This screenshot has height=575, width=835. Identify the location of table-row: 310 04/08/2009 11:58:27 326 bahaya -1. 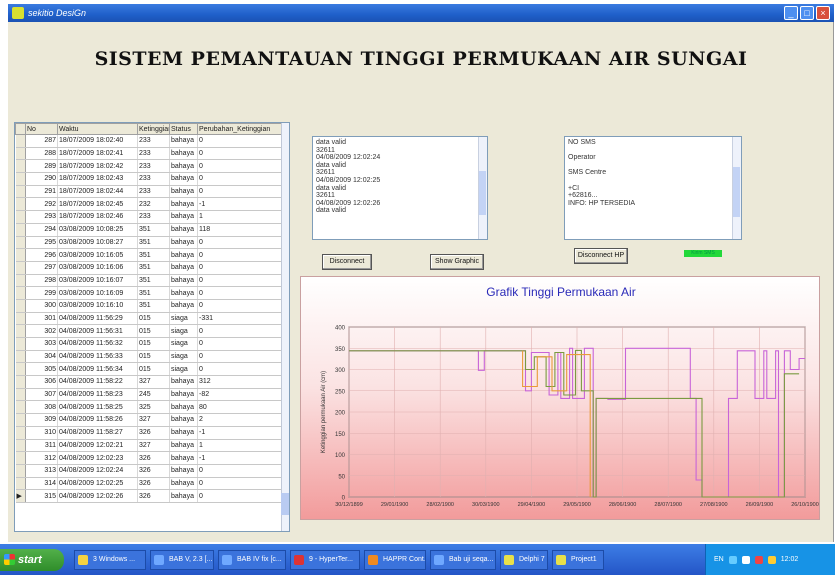
(149, 433).